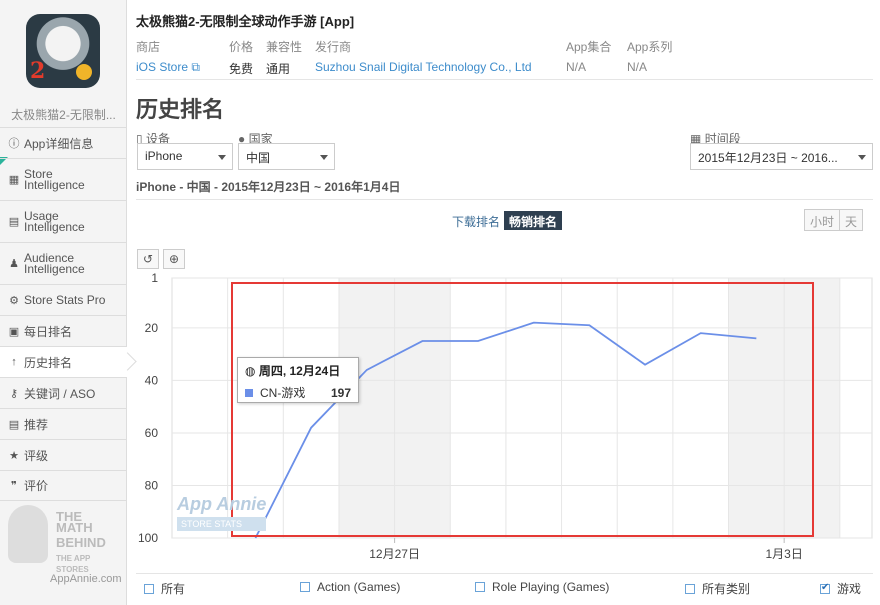 This screenshot has height=605, width=880. Describe the element at coordinates (423, 67) in the screenshot. I see `publisher-link: Suzhou Snail Digital Technology Co., Ltd` at that location.